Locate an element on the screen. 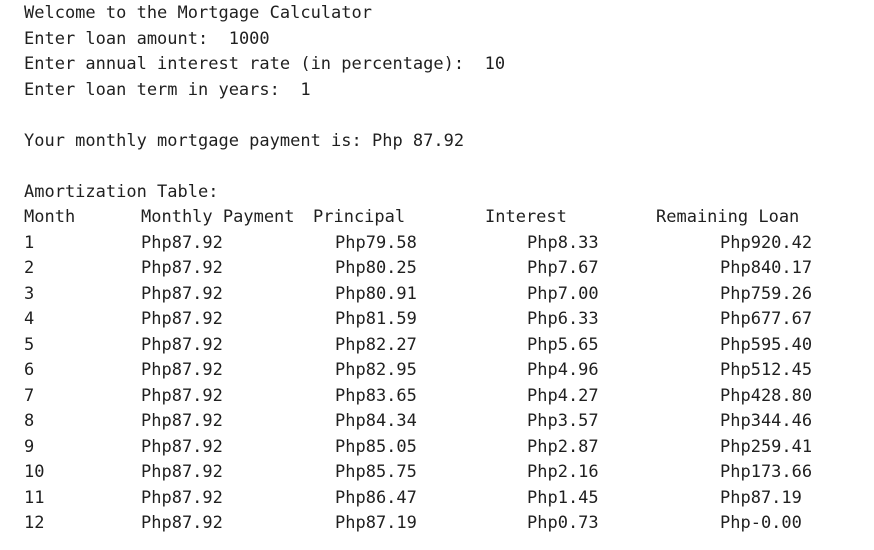  cell-interest: Php7.67 is located at coordinates (563, 268).